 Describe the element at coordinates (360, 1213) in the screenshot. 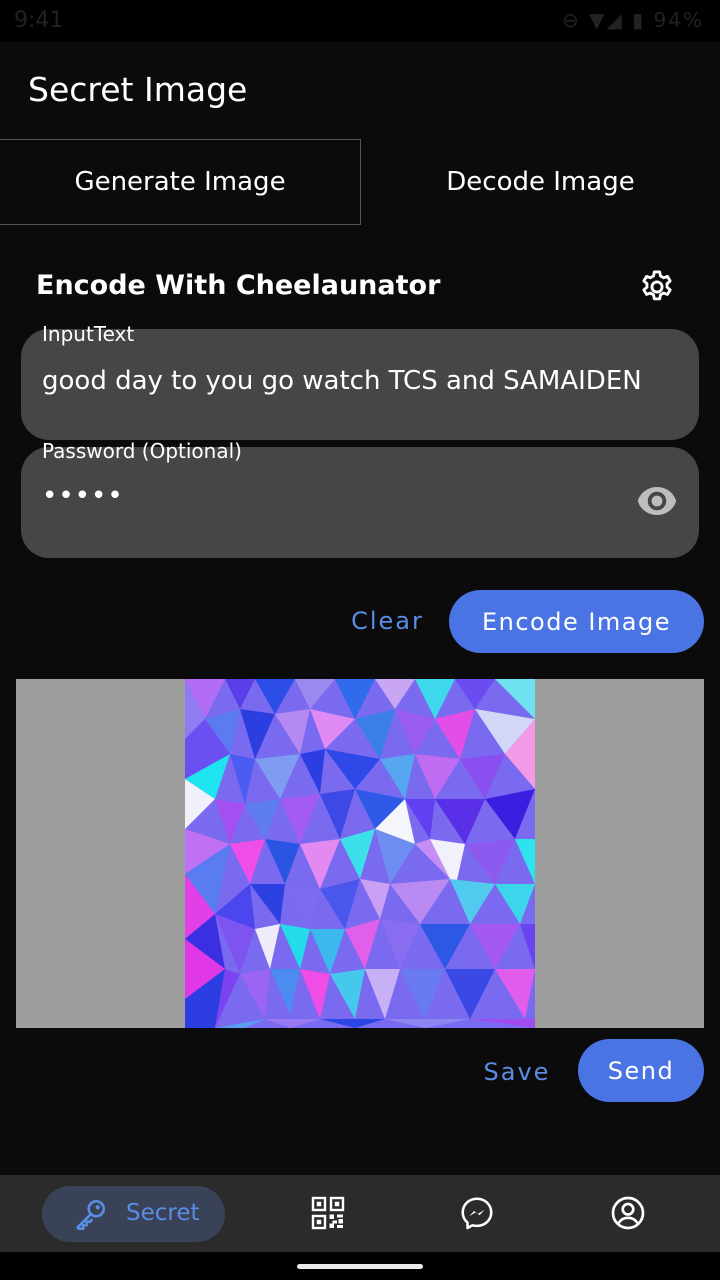

I see `bottom-navigation: Secret` at that location.